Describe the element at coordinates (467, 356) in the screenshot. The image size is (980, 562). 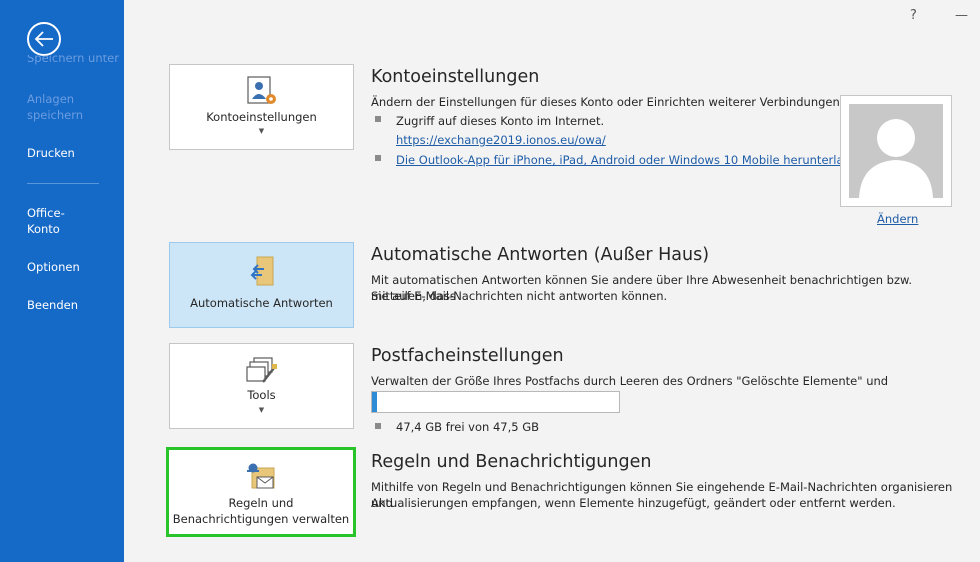
I see `mailbox-section-title: Postfacheinstellungen` at that location.